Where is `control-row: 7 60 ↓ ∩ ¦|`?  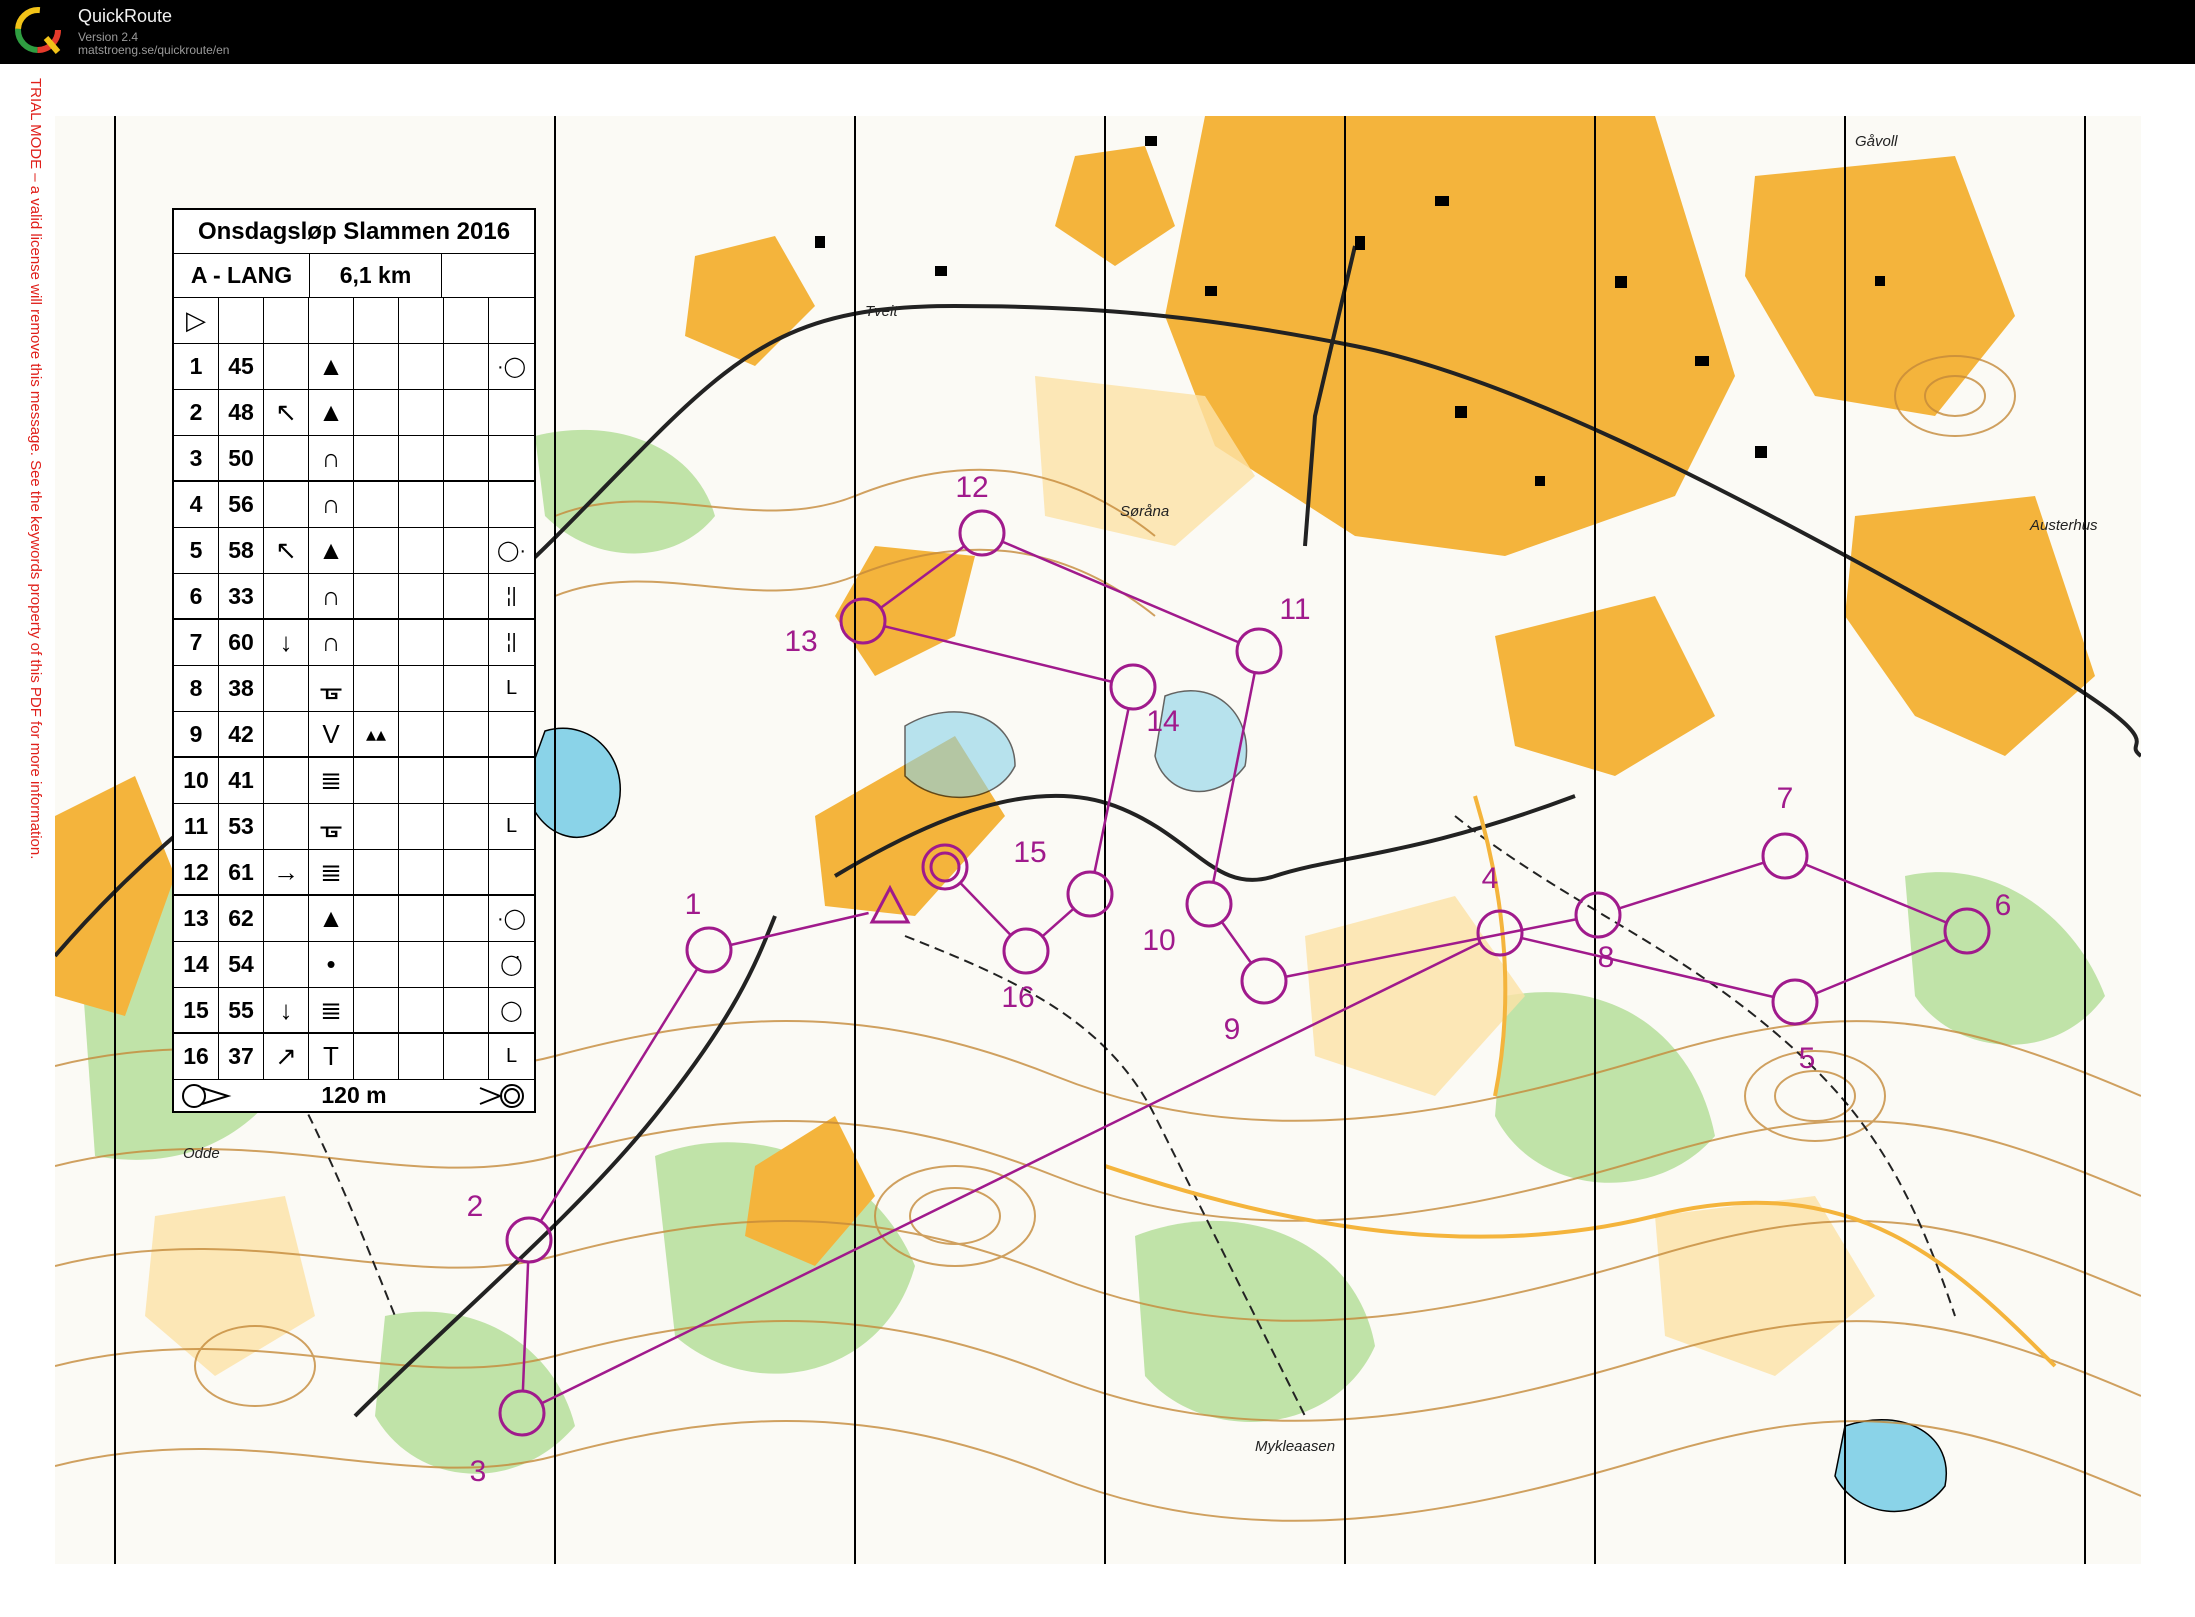
control-row: 7 60 ↓ ∩ ¦| is located at coordinates (354, 643).